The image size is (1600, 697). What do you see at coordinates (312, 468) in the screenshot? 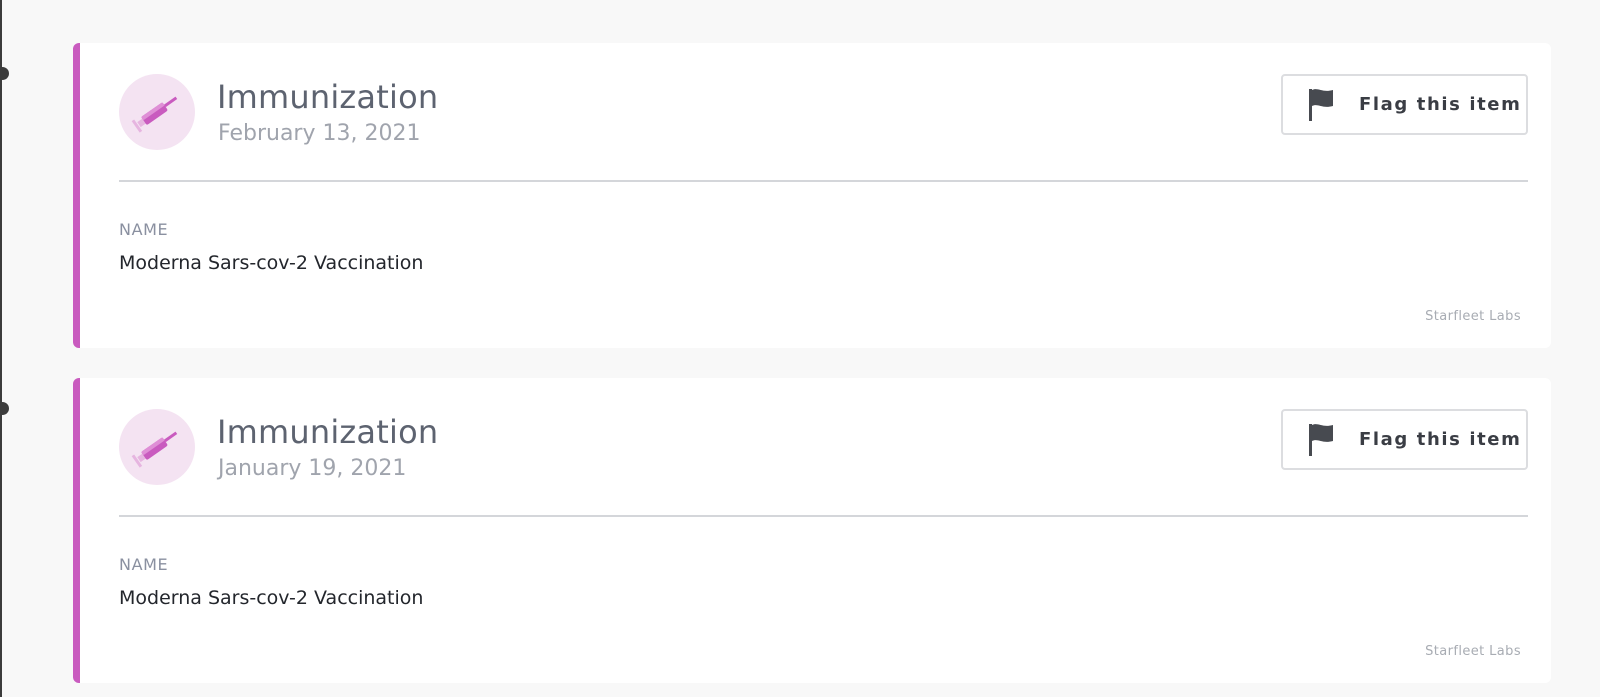
I see `record-date: January 19, 2021` at bounding box center [312, 468].